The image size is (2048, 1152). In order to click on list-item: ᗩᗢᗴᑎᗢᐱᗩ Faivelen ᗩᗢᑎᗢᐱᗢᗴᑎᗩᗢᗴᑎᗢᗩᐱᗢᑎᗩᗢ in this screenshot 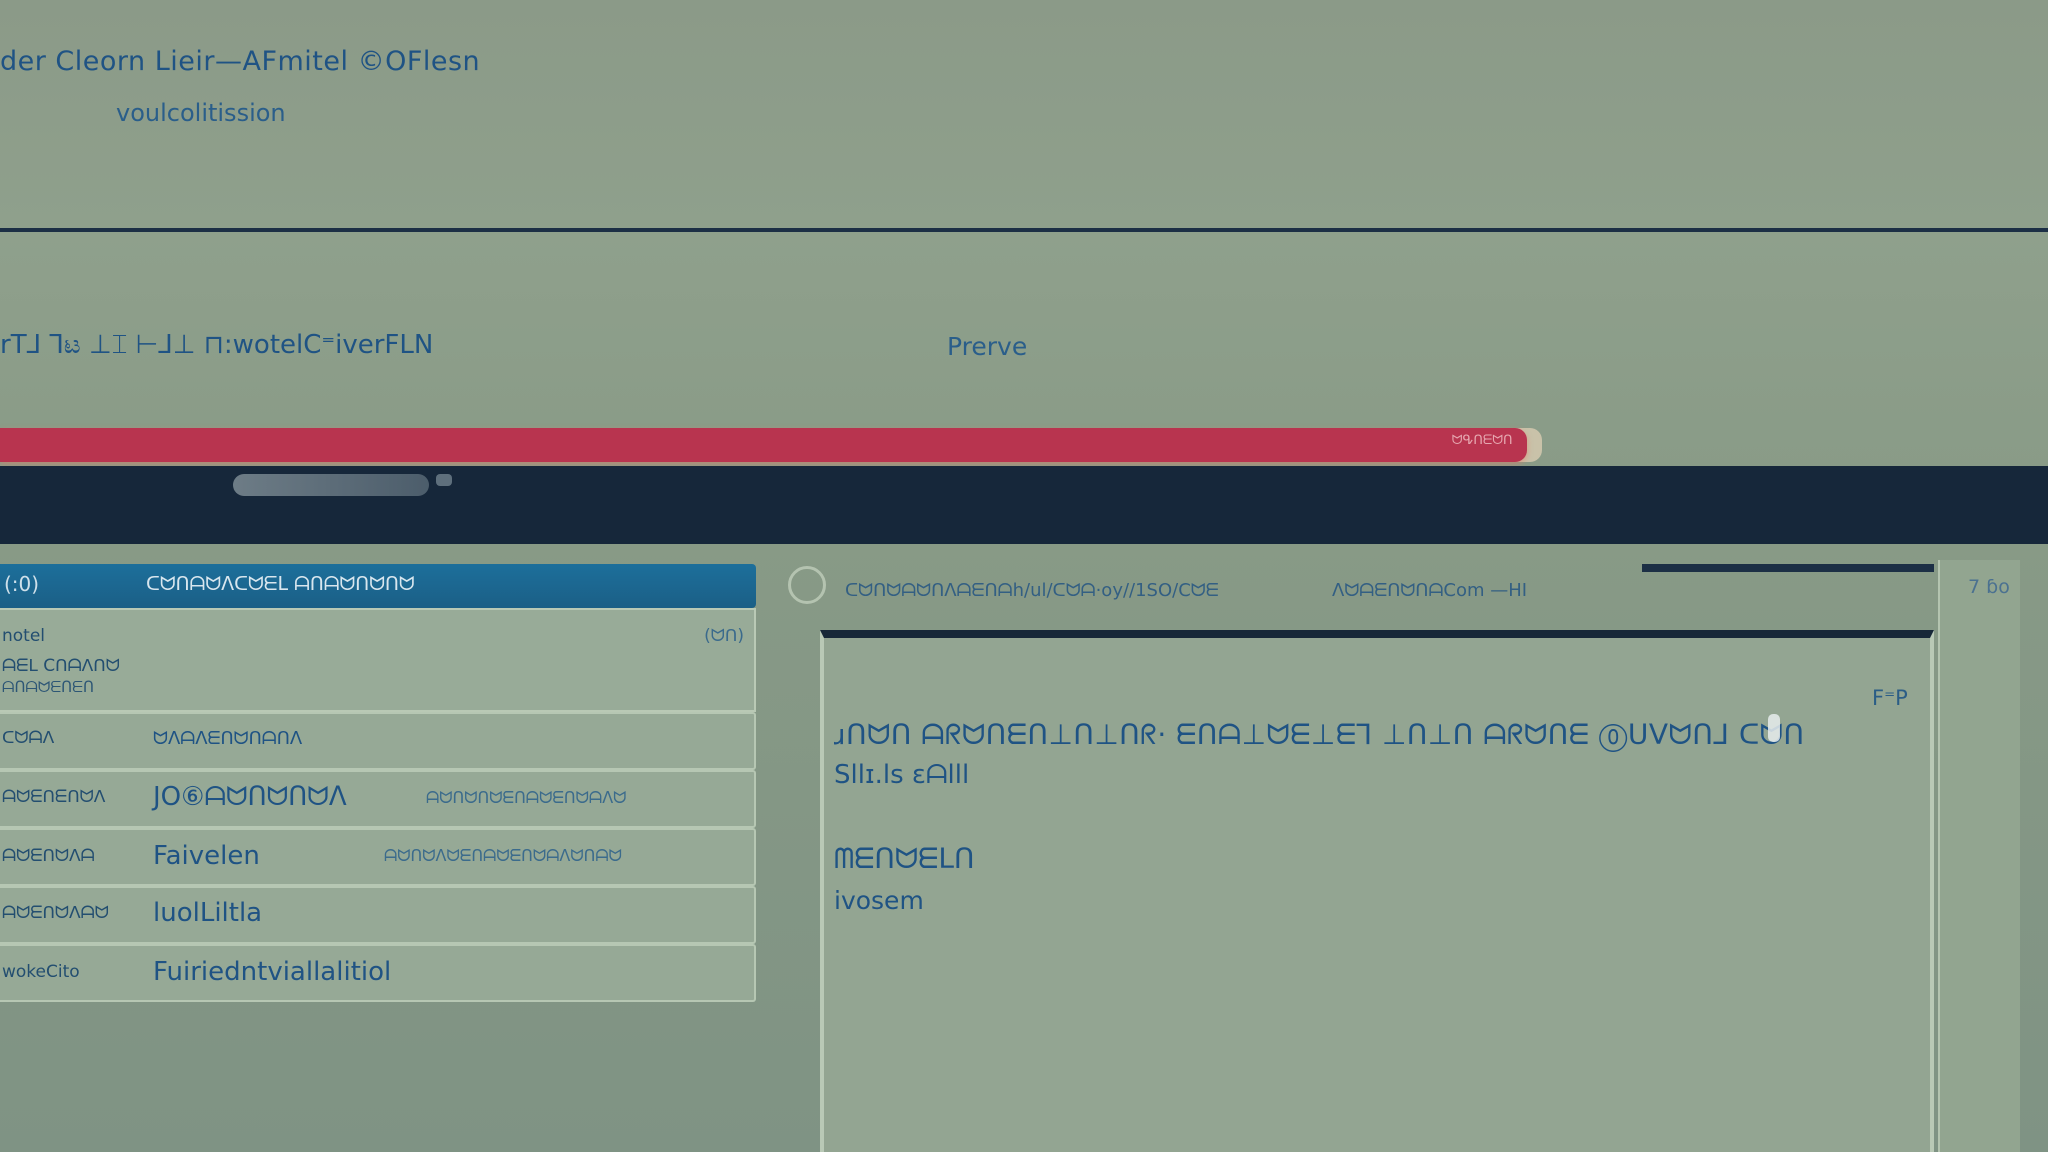, I will do `click(378, 857)`.